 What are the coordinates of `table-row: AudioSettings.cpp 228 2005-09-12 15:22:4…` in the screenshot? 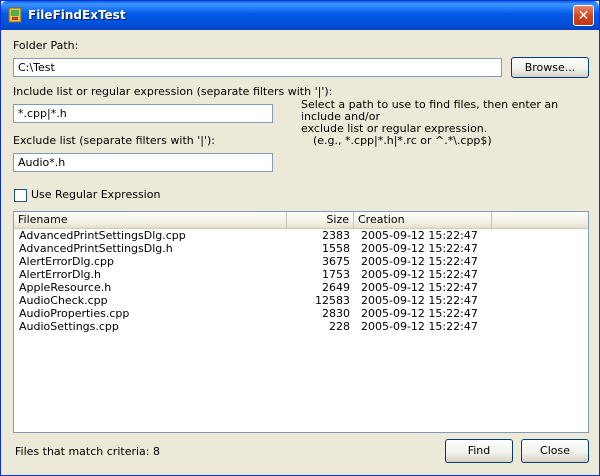 It's located at (301, 326).